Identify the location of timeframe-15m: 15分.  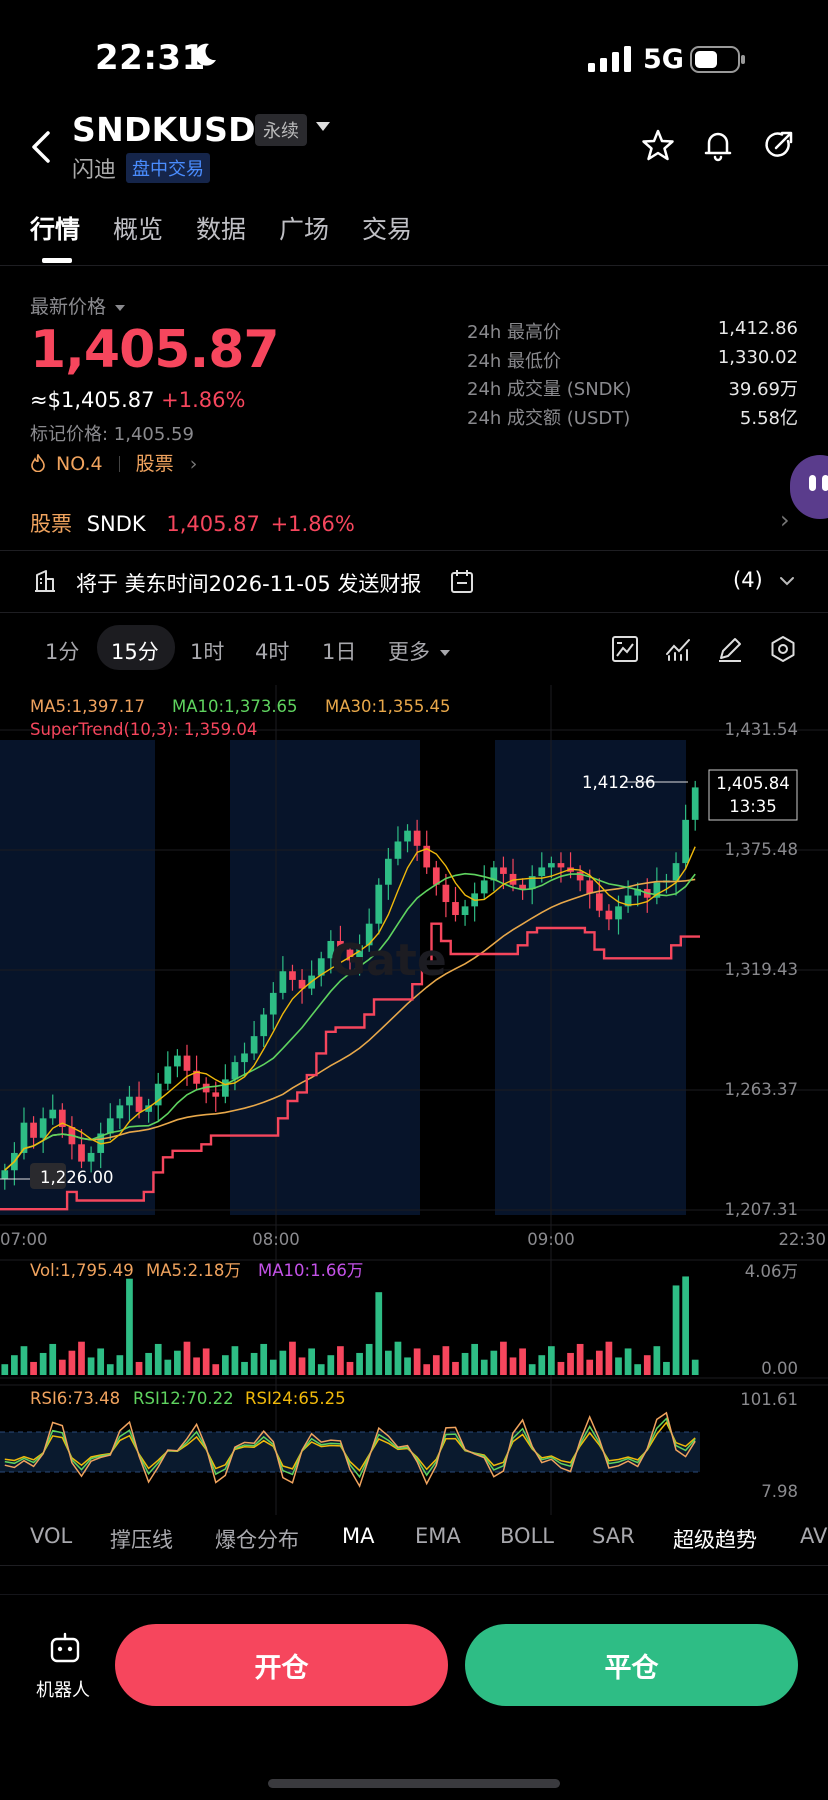
(135, 651).